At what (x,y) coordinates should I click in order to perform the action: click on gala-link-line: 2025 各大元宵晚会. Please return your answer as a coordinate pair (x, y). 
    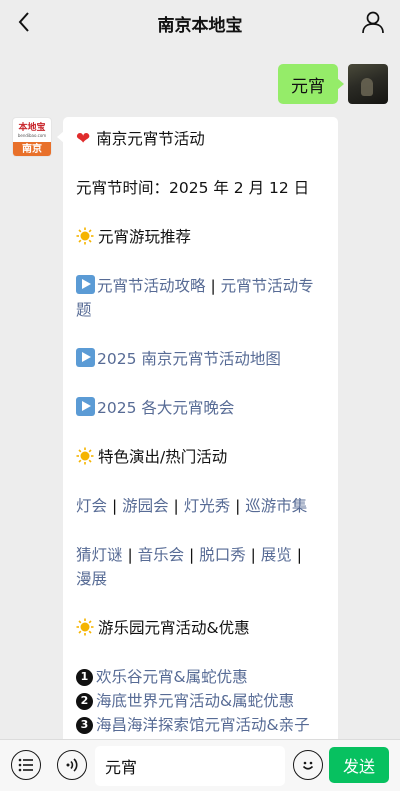
    Looking at the image, I should click on (201, 408).